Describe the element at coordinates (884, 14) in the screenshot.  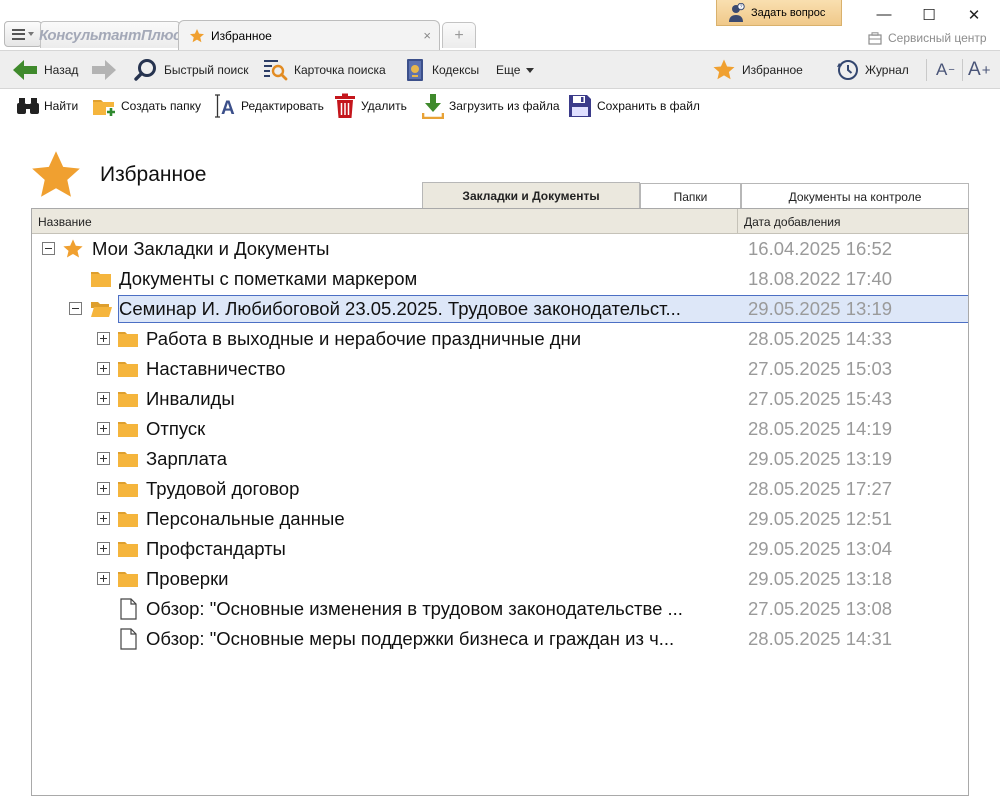
I see `minimize-button: —` at that location.